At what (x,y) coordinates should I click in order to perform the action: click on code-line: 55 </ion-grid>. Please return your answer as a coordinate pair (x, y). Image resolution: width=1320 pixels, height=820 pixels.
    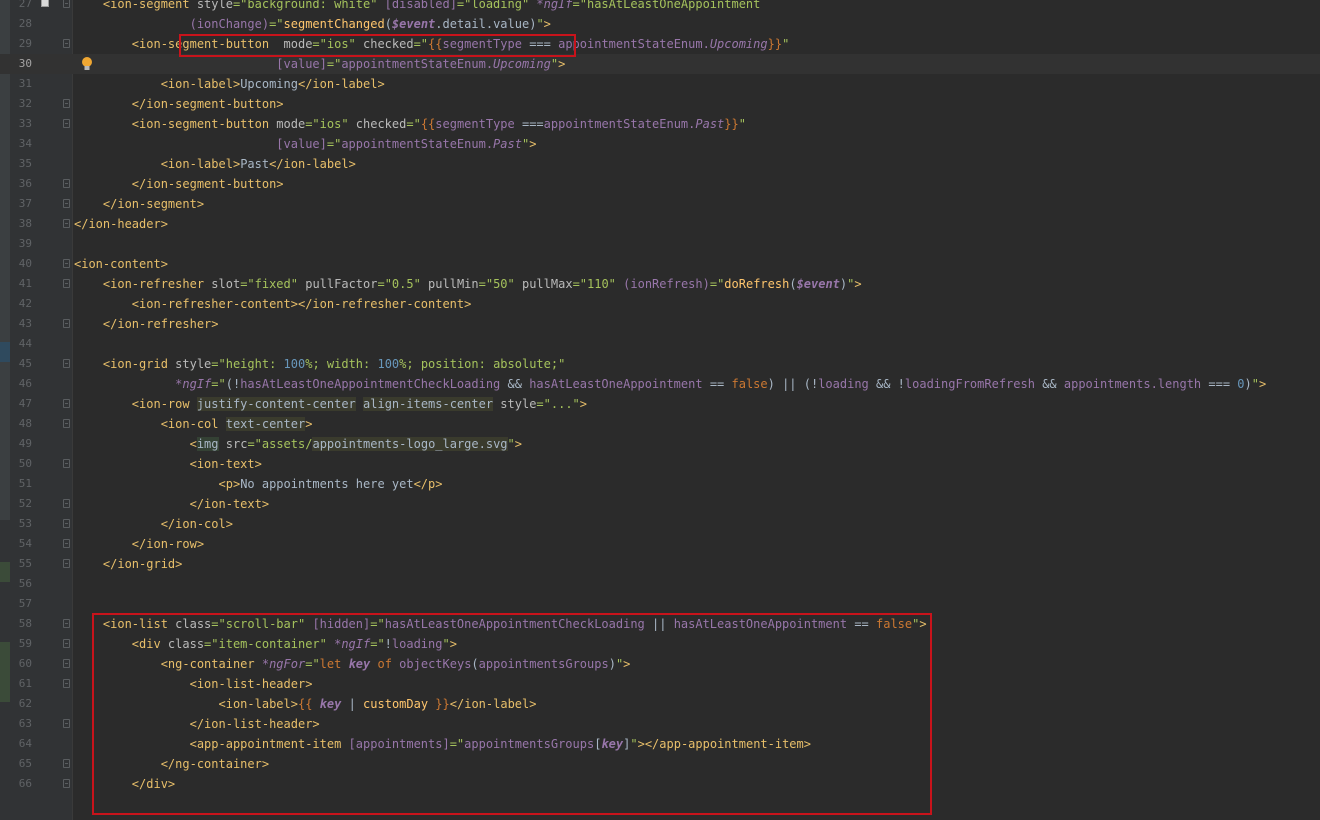
    Looking at the image, I should click on (660, 564).